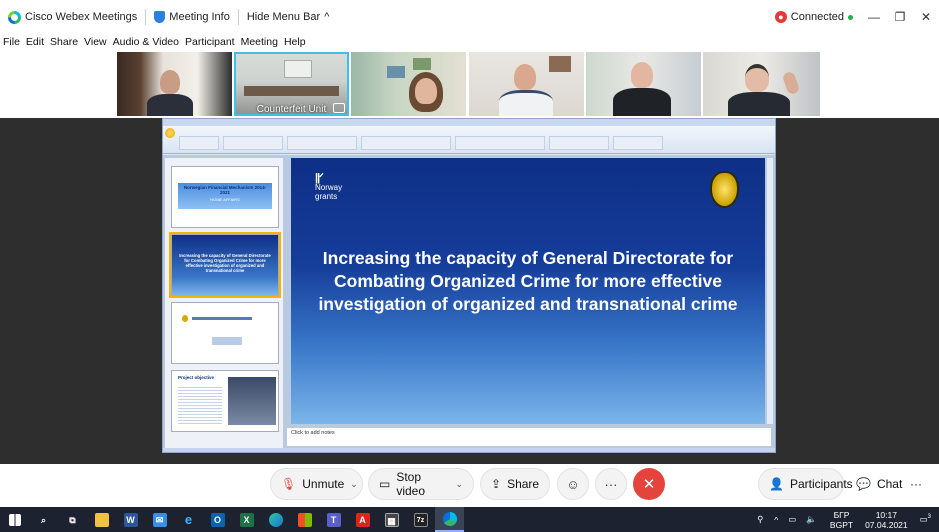 This screenshot has width=939, height=532. What do you see at coordinates (523, 484) in the screenshot?
I see `share-label: Share` at bounding box center [523, 484].